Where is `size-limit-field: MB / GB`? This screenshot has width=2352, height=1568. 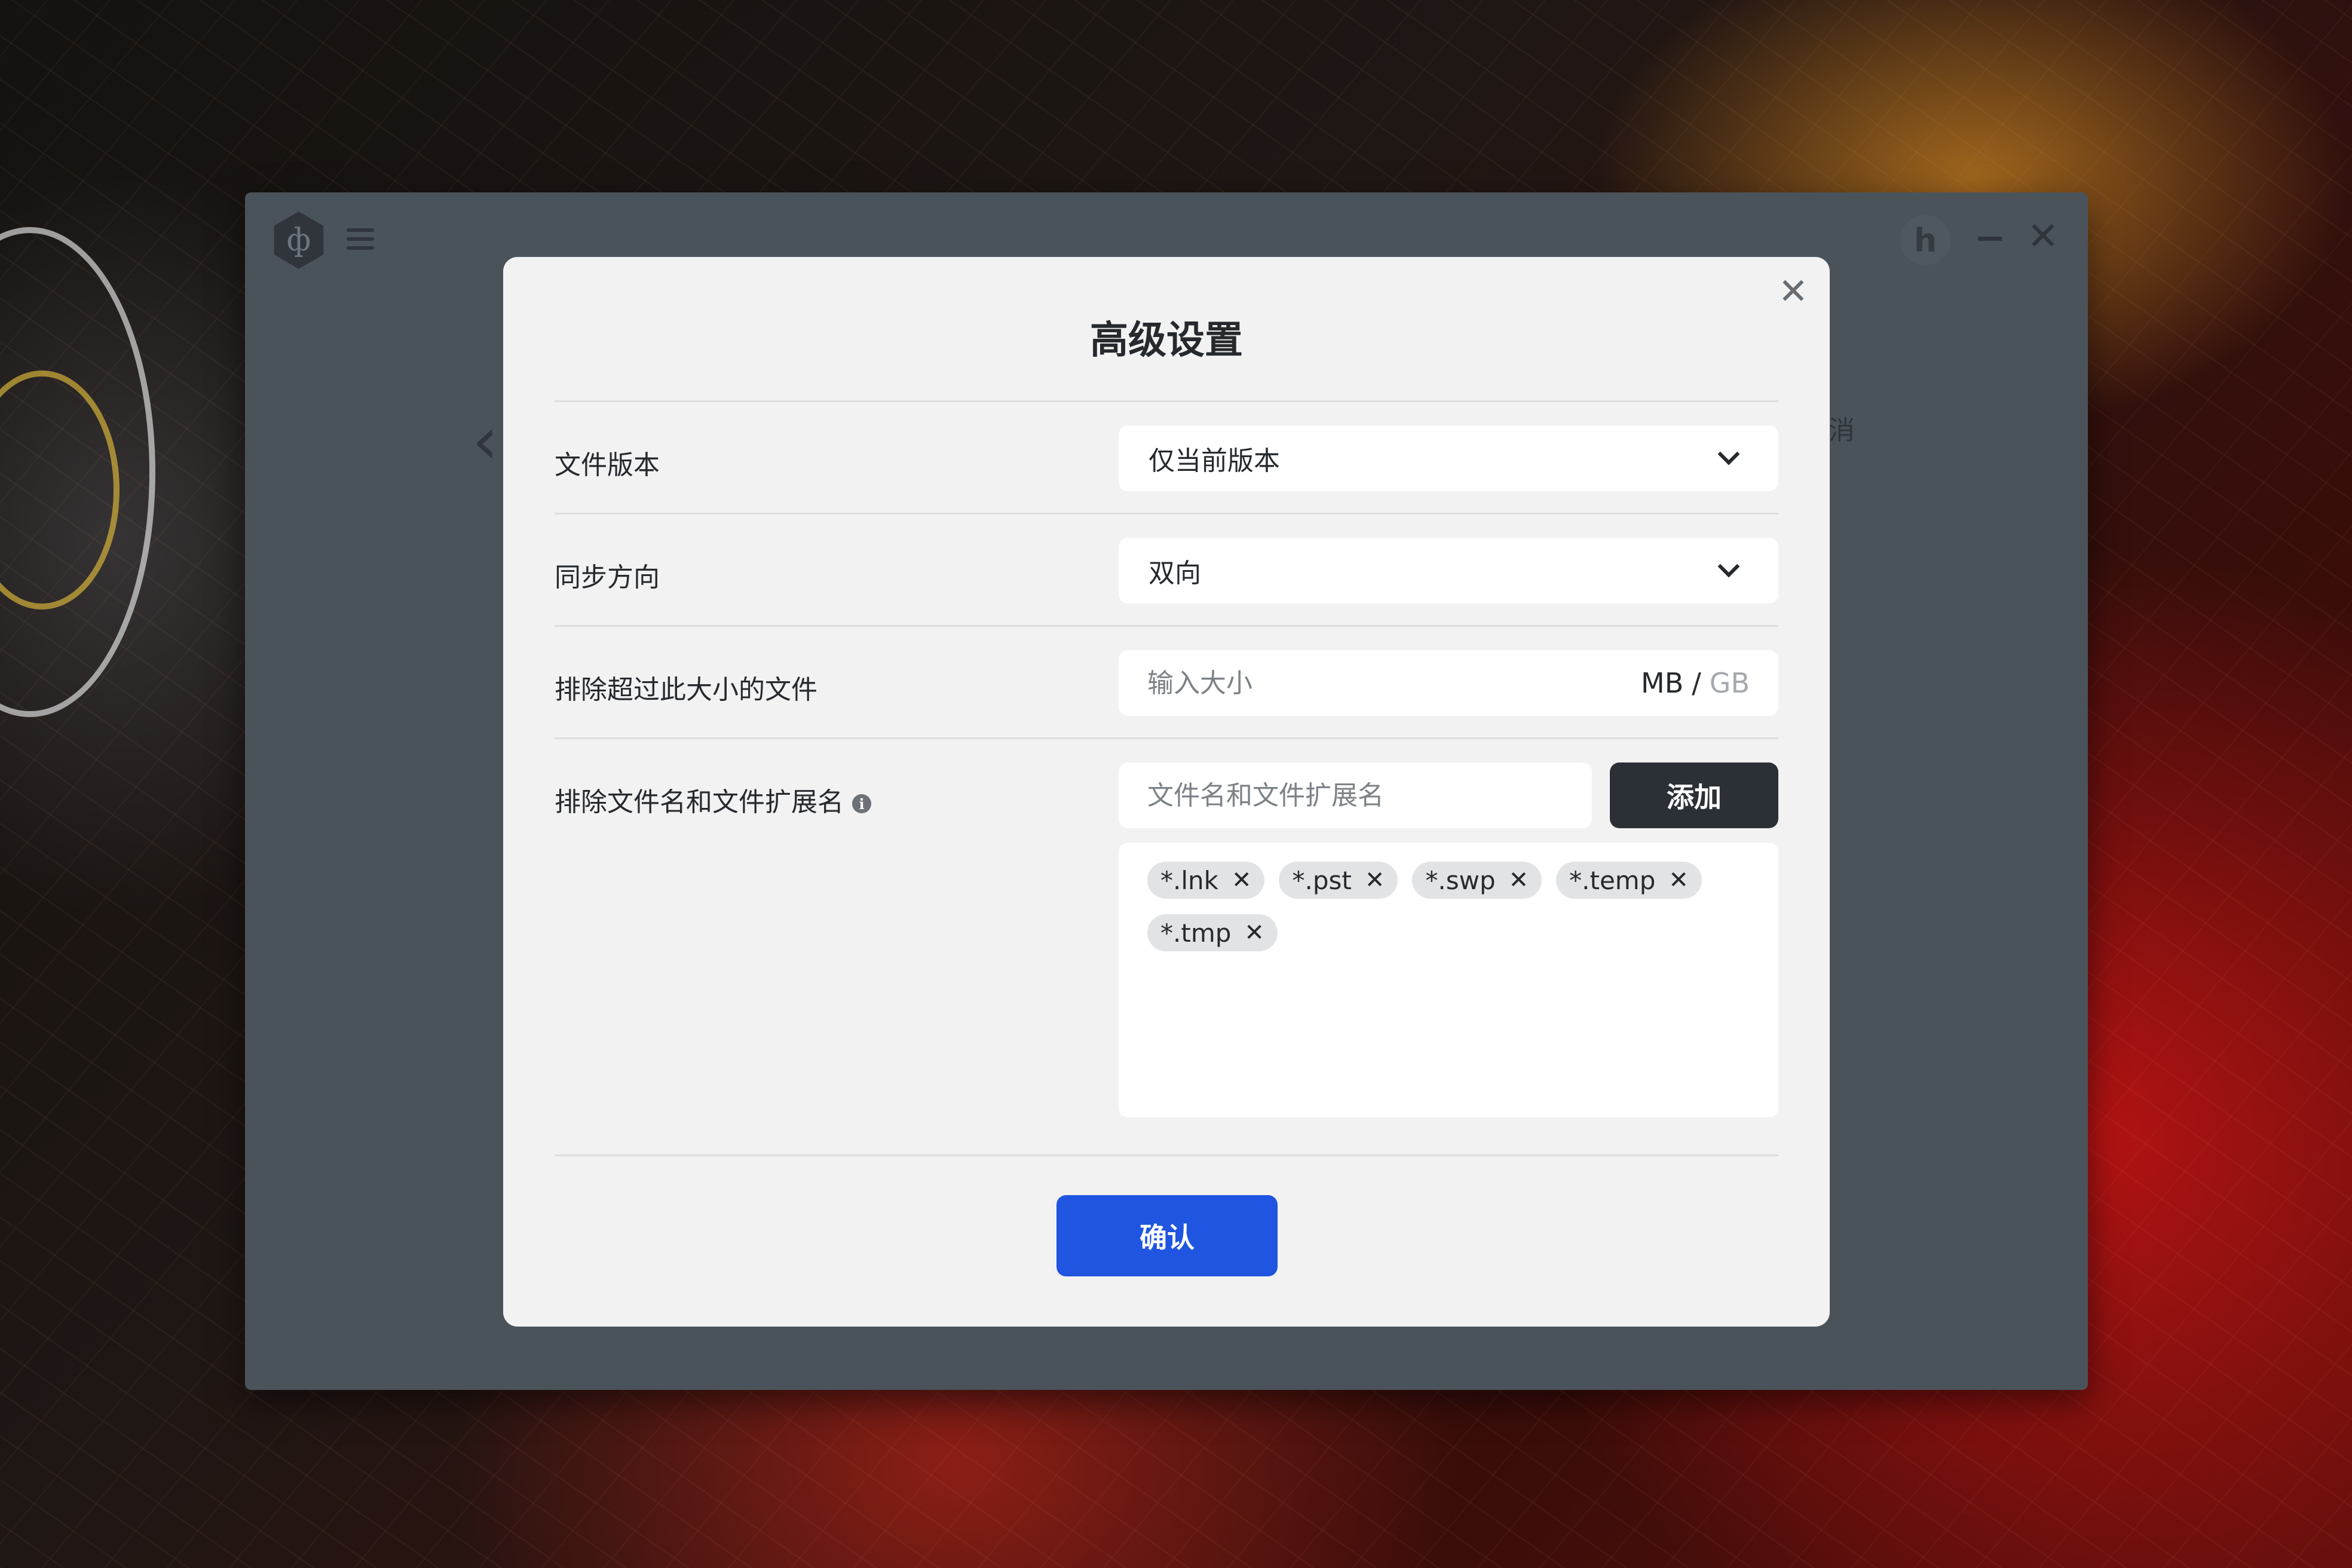 size-limit-field: MB / GB is located at coordinates (1448, 683).